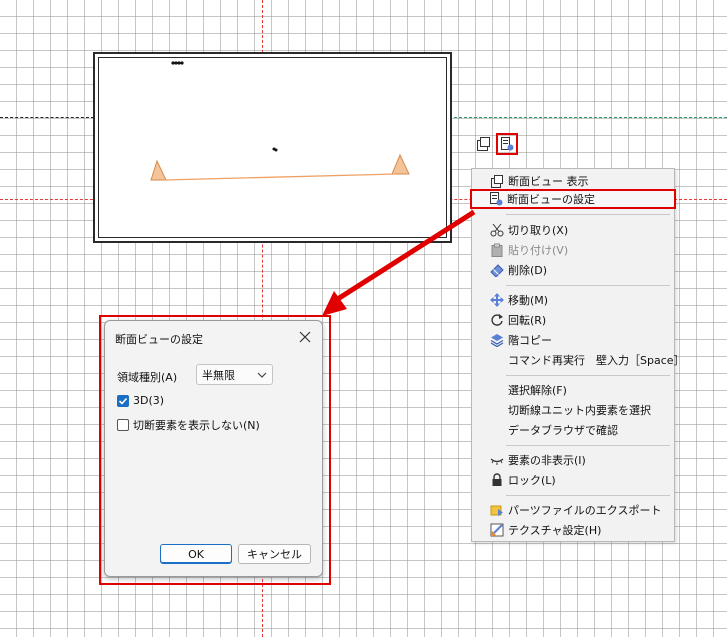 The width and height of the screenshot is (727, 637). I want to click on section-view-frame, so click(272, 147).